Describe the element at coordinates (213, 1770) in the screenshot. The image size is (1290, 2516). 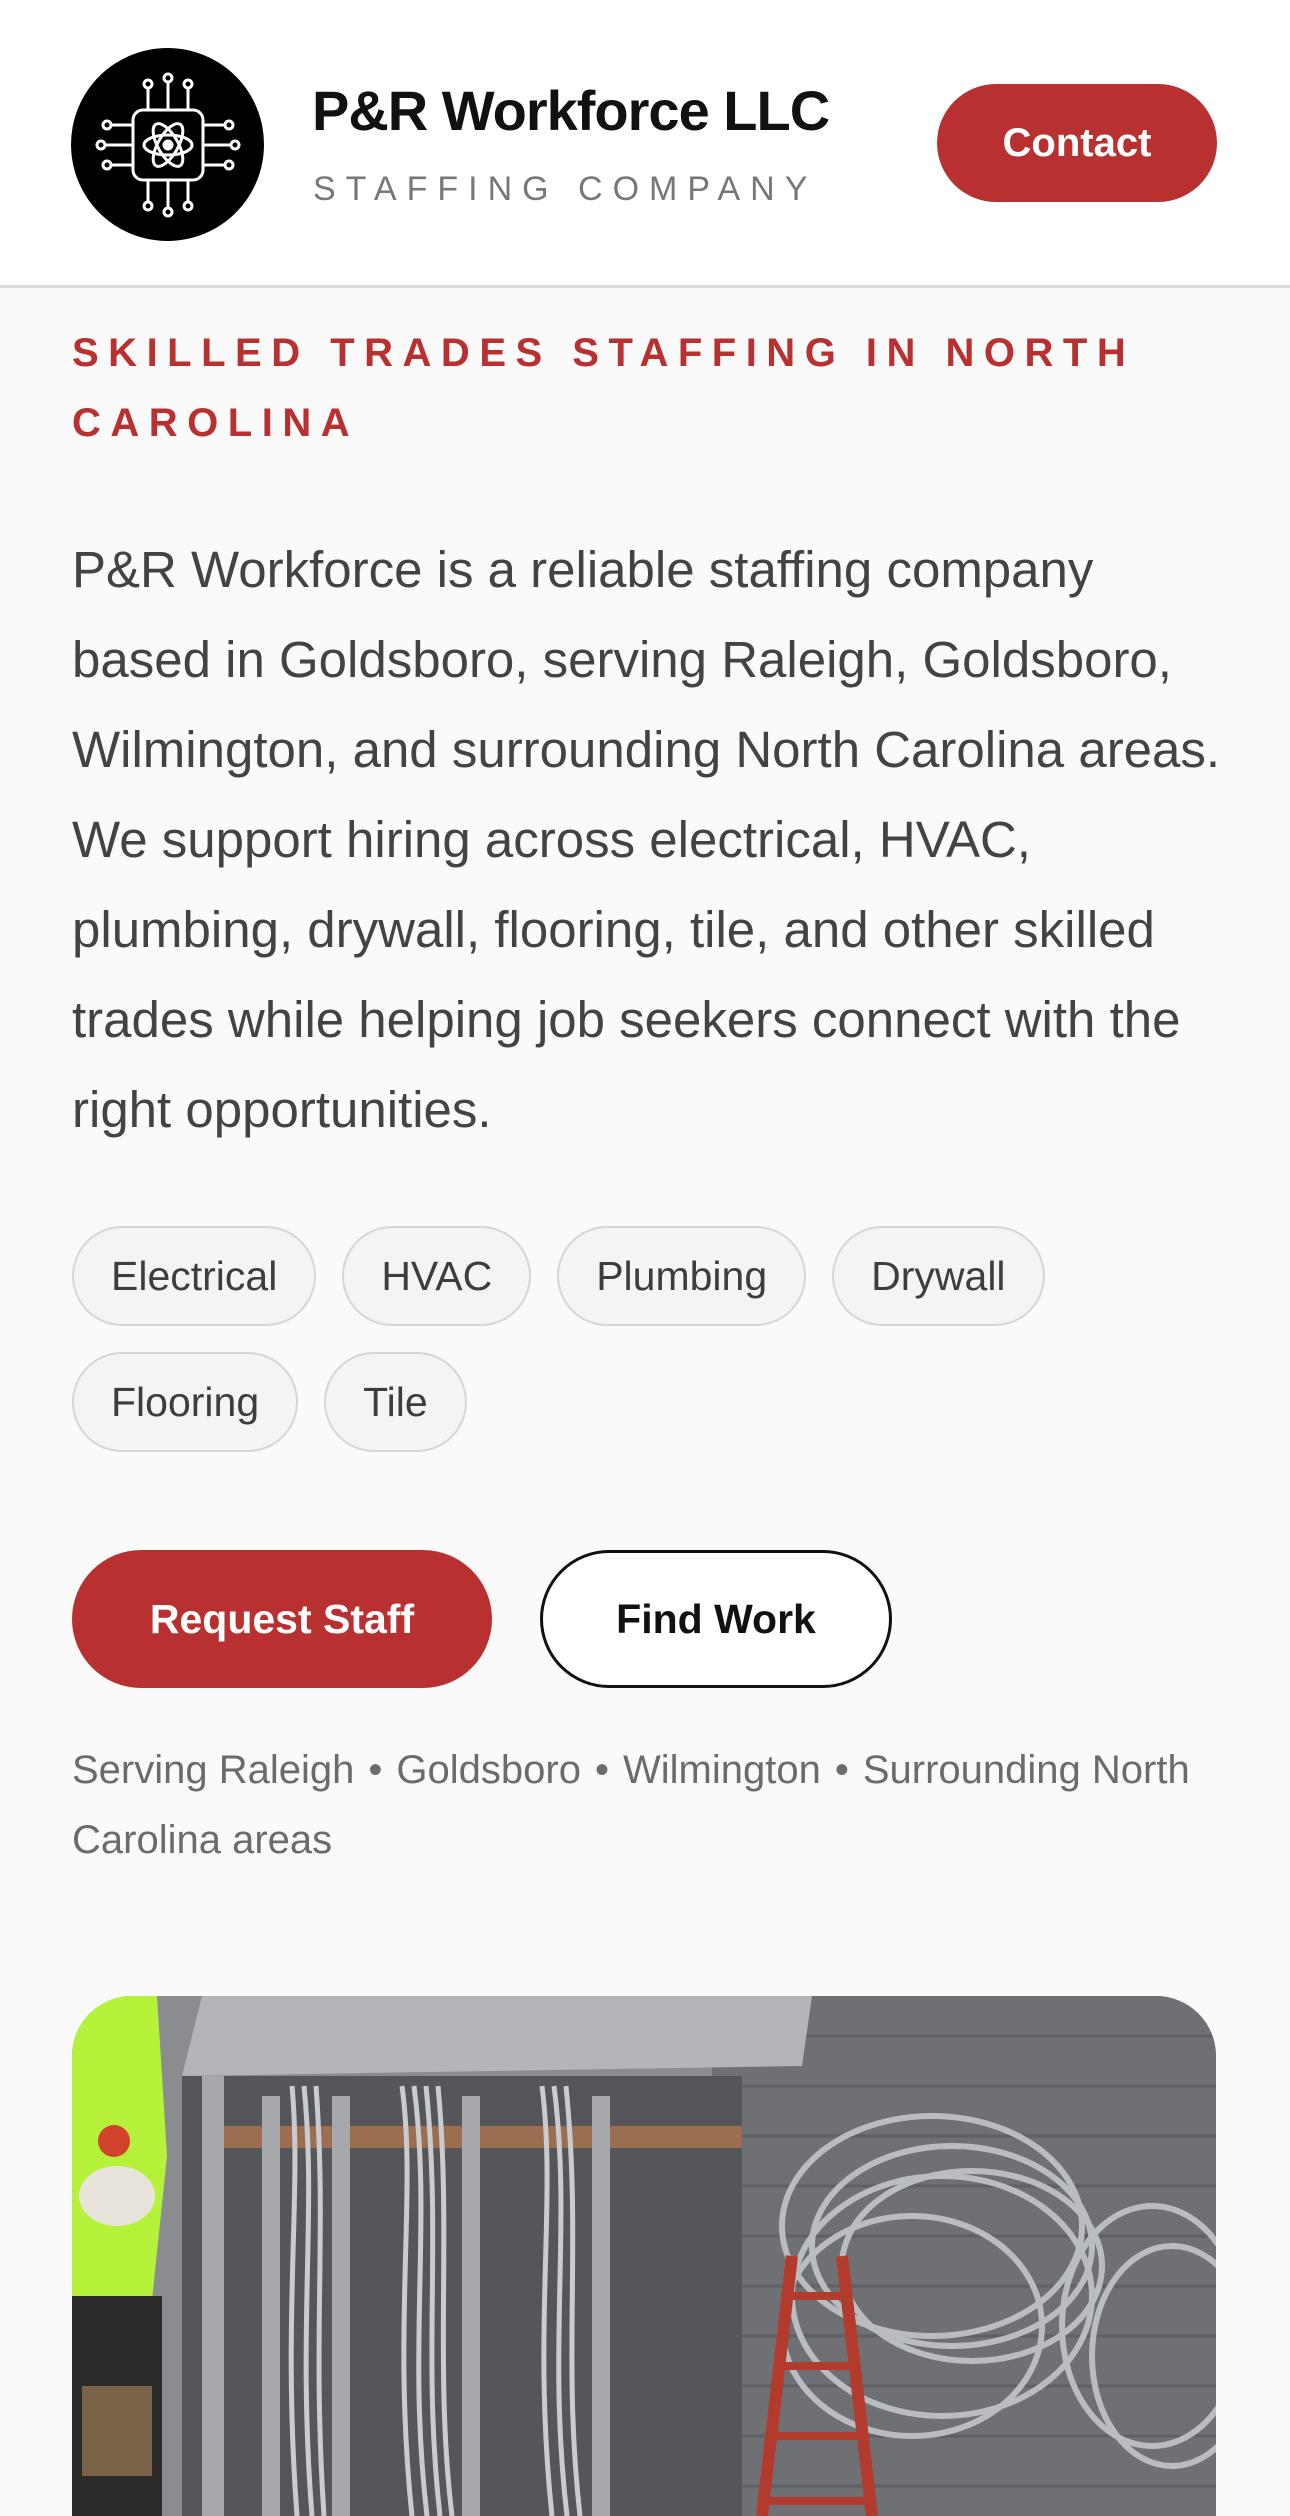
I see `service-area-raleigh: Serving Raleigh` at that location.